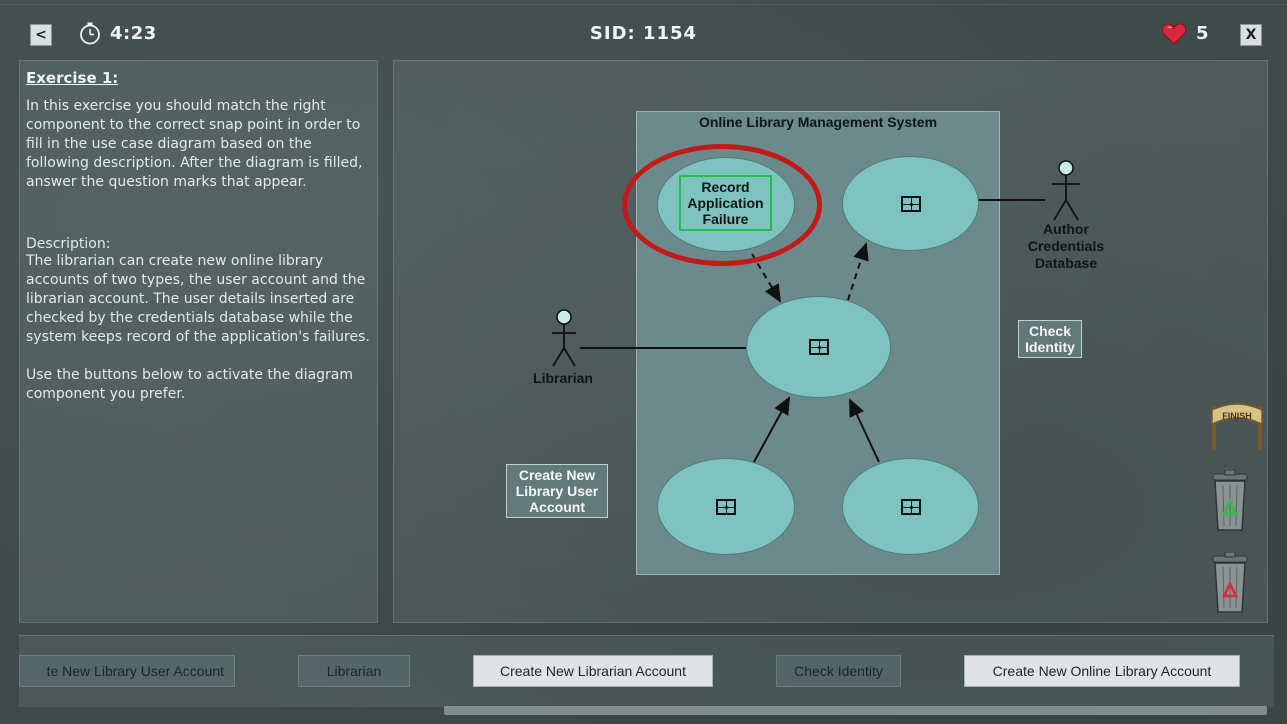 This screenshot has height=724, width=1287. I want to click on database-actor-label: Author Credentials Database, so click(1066, 246).